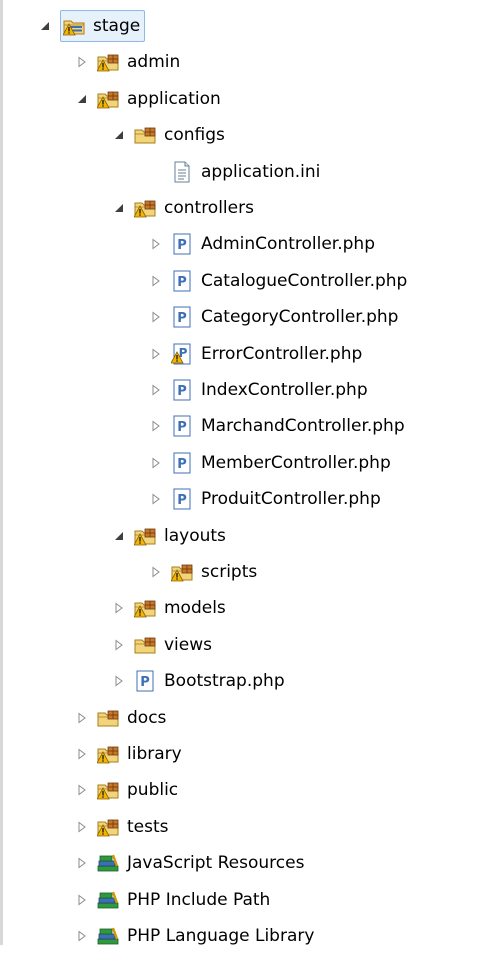 This screenshot has height=954, width=486. What do you see at coordinates (154, 754) in the screenshot?
I see `node-label: library` at bounding box center [154, 754].